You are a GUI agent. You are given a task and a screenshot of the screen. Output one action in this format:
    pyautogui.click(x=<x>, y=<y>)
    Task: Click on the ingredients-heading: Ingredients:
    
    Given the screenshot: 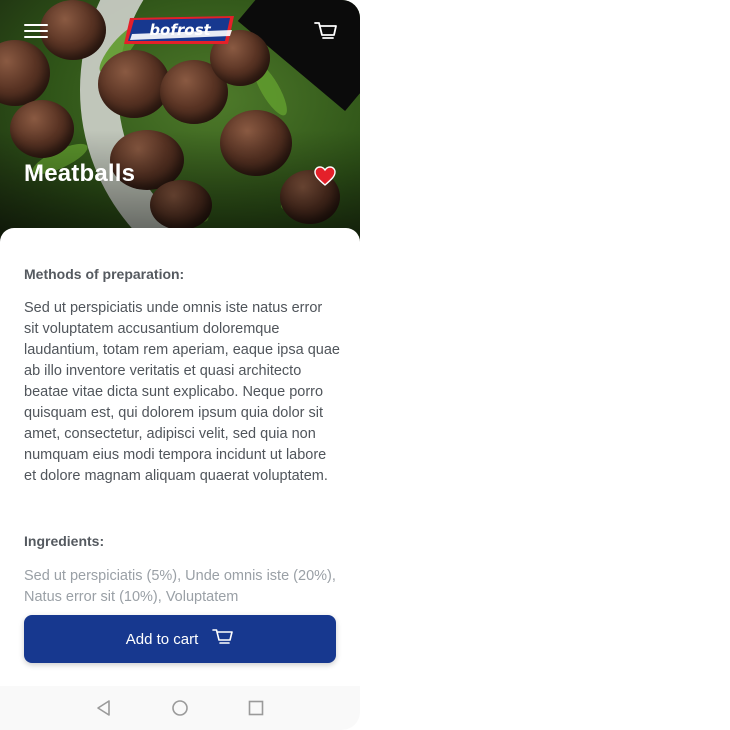 What is the action you would take?
    pyautogui.click(x=64, y=541)
    